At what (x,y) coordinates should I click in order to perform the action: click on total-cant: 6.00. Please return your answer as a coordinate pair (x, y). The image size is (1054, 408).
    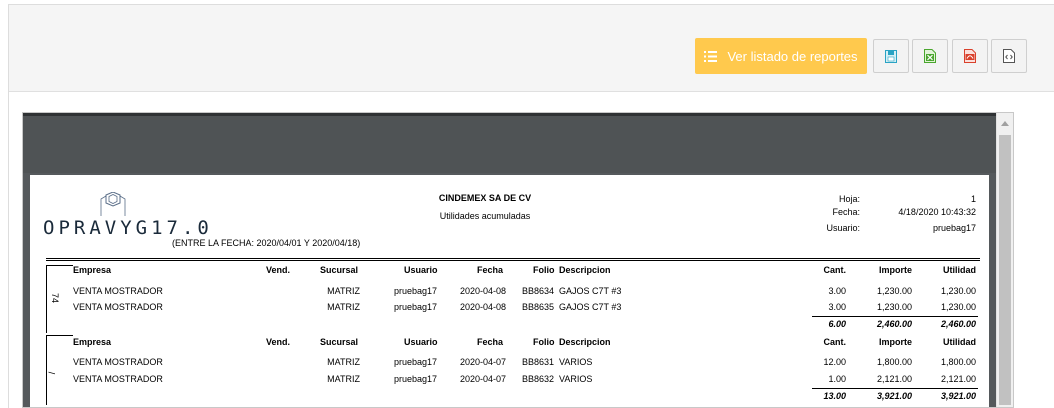
    Looking at the image, I should click on (837, 324).